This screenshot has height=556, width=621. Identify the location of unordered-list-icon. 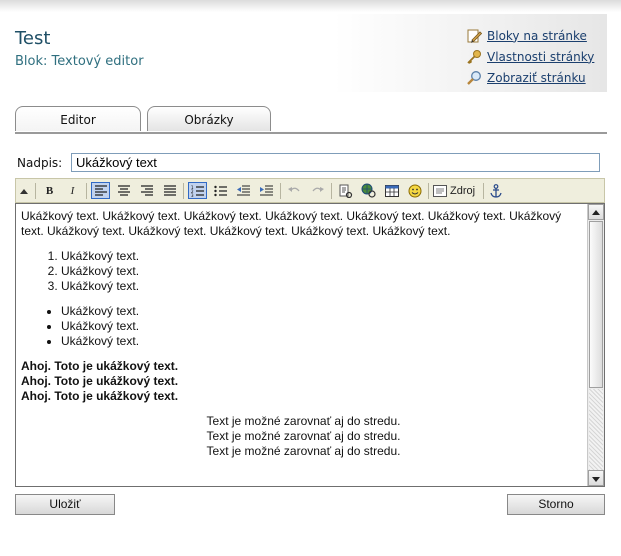
(220, 190).